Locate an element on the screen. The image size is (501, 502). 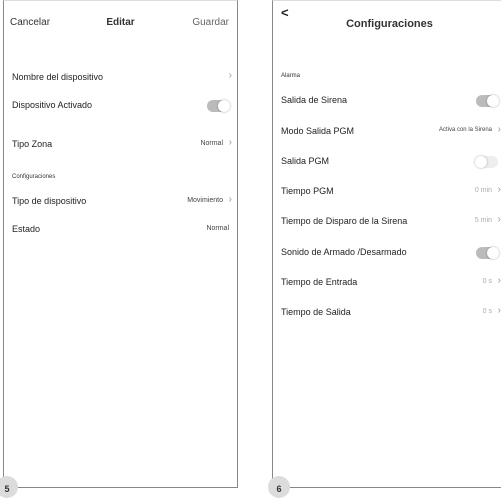
pgm-time-row: Tiempo PGM 0 min › is located at coordinates (387, 193).